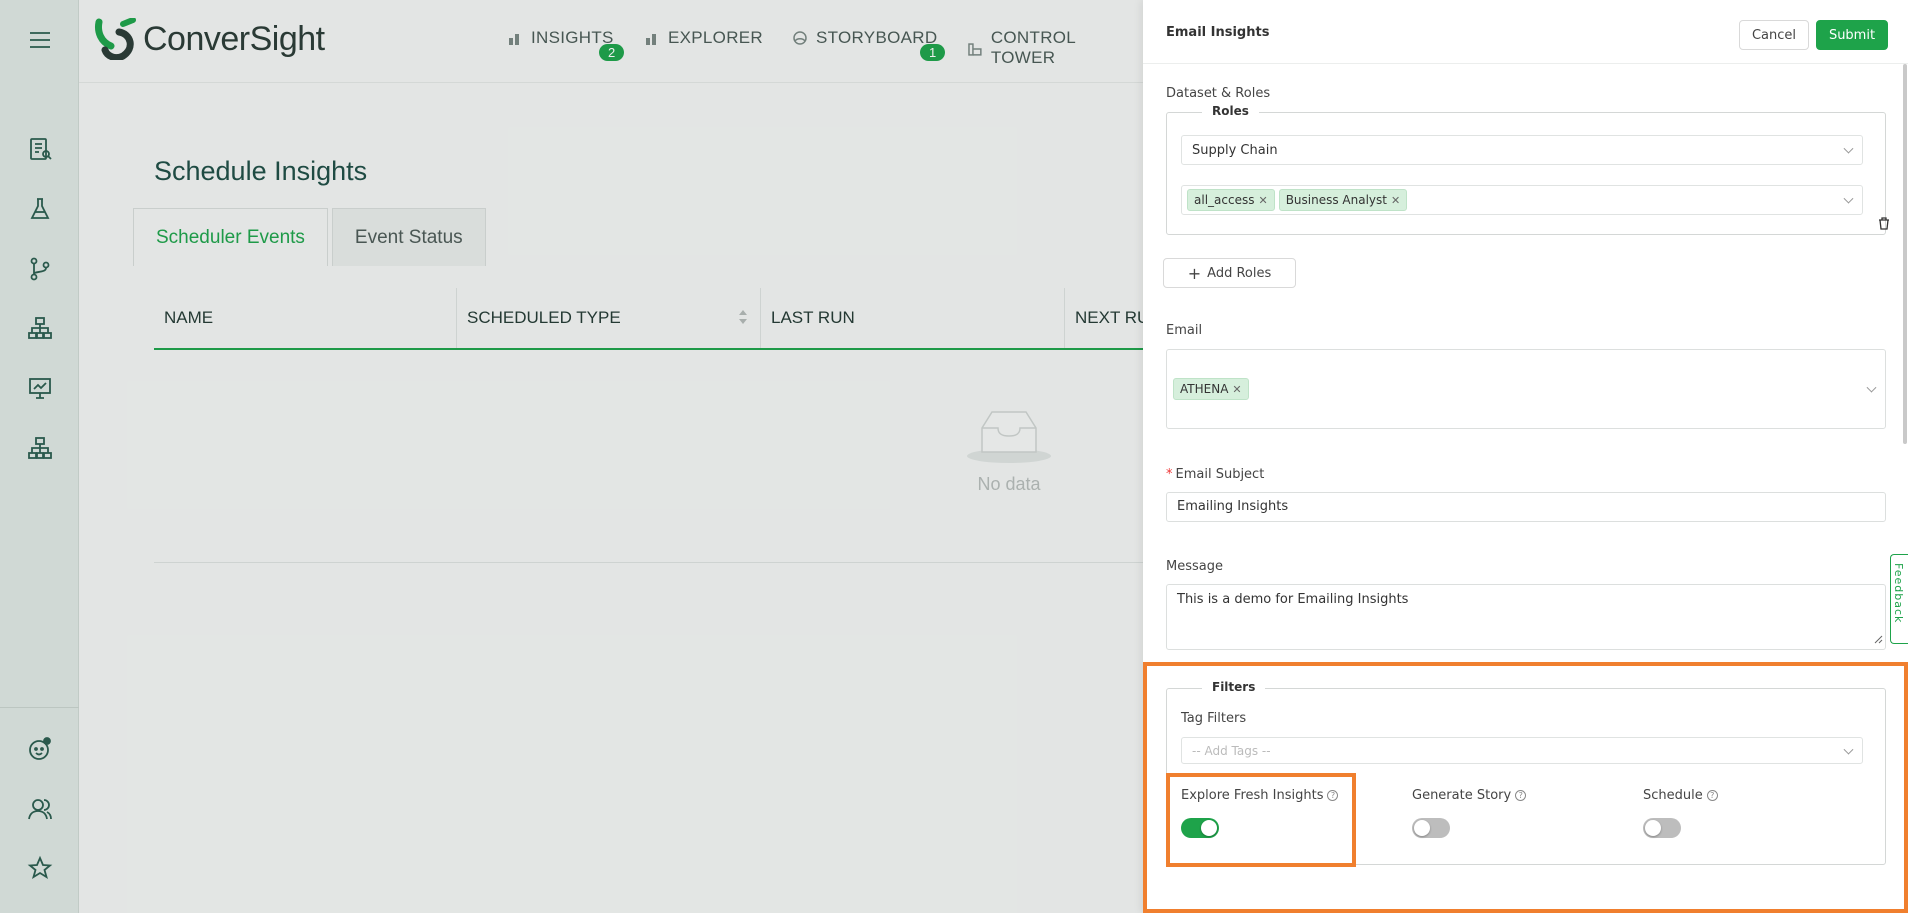  Describe the element at coordinates (1878, 640) in the screenshot. I see `resize-handle-icon` at that location.